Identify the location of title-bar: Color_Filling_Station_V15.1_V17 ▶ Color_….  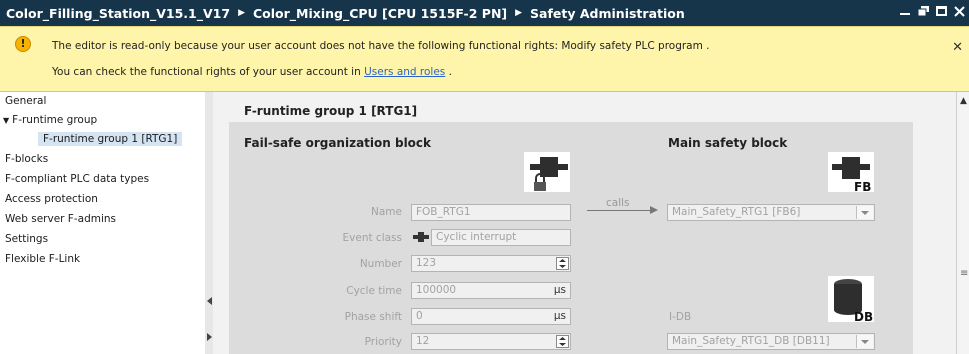
(484, 13).